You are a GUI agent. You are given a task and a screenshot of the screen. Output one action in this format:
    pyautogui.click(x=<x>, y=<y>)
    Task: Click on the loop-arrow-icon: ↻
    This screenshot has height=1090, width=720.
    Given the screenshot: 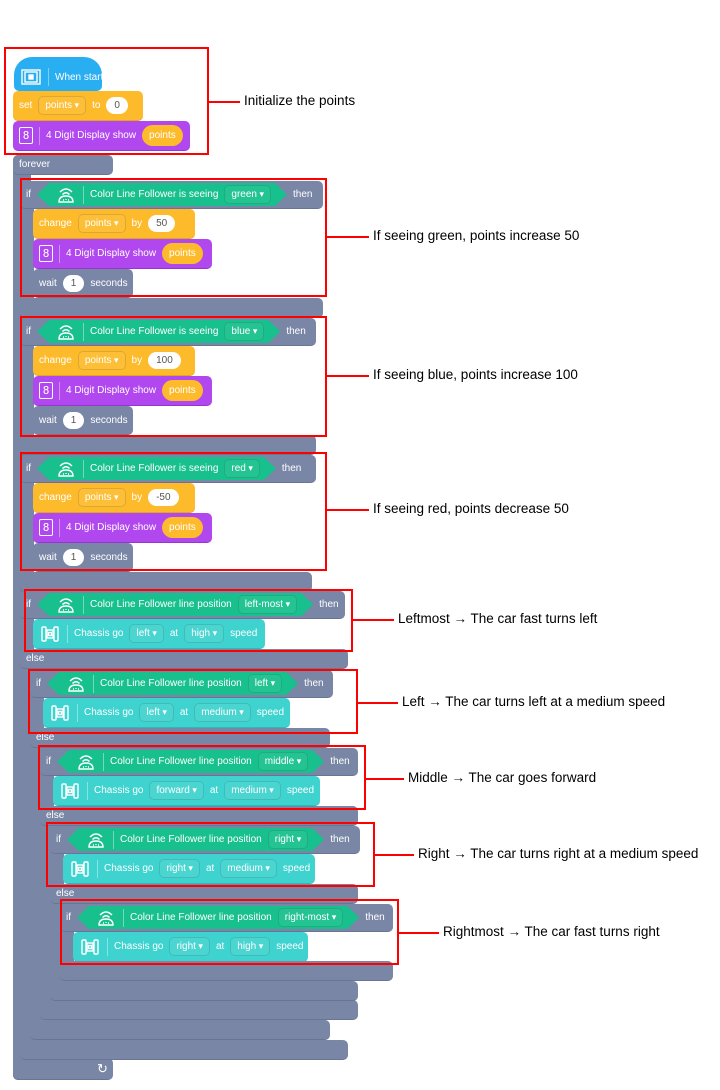 What is the action you would take?
    pyautogui.click(x=102, y=1068)
    